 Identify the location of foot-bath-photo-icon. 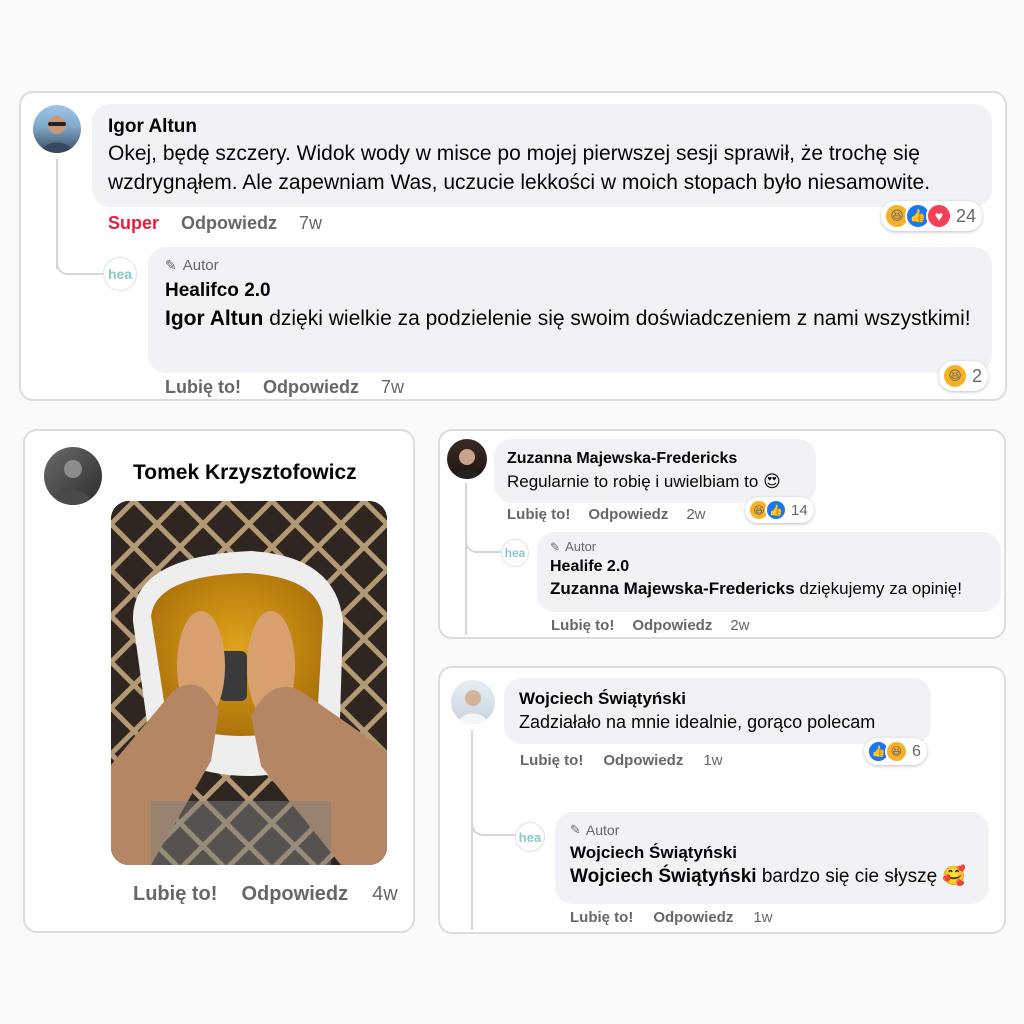
(249, 683).